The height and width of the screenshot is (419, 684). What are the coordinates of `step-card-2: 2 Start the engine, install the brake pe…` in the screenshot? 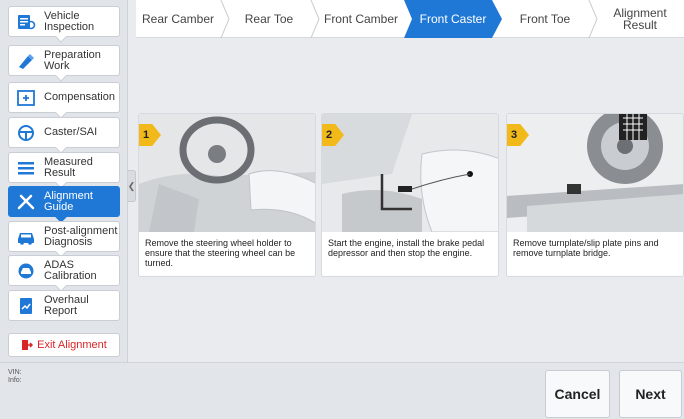 It's located at (410, 195).